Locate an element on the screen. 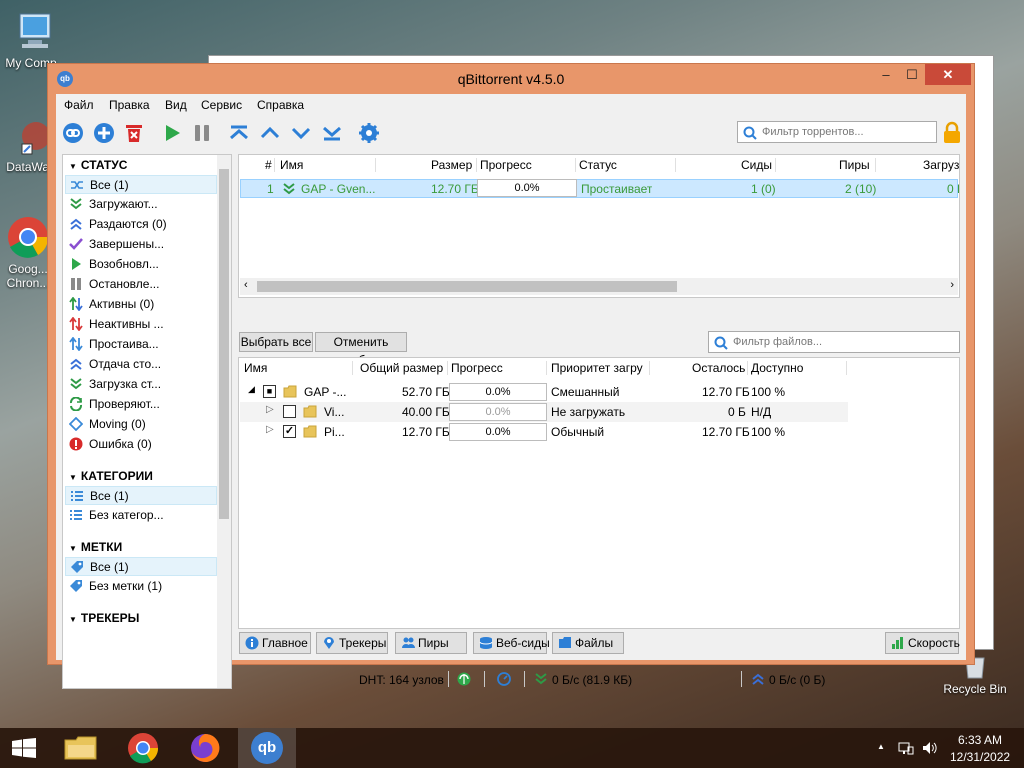 This screenshot has height=768, width=1024. taskbar-file-explorer is located at coordinates (81, 748).